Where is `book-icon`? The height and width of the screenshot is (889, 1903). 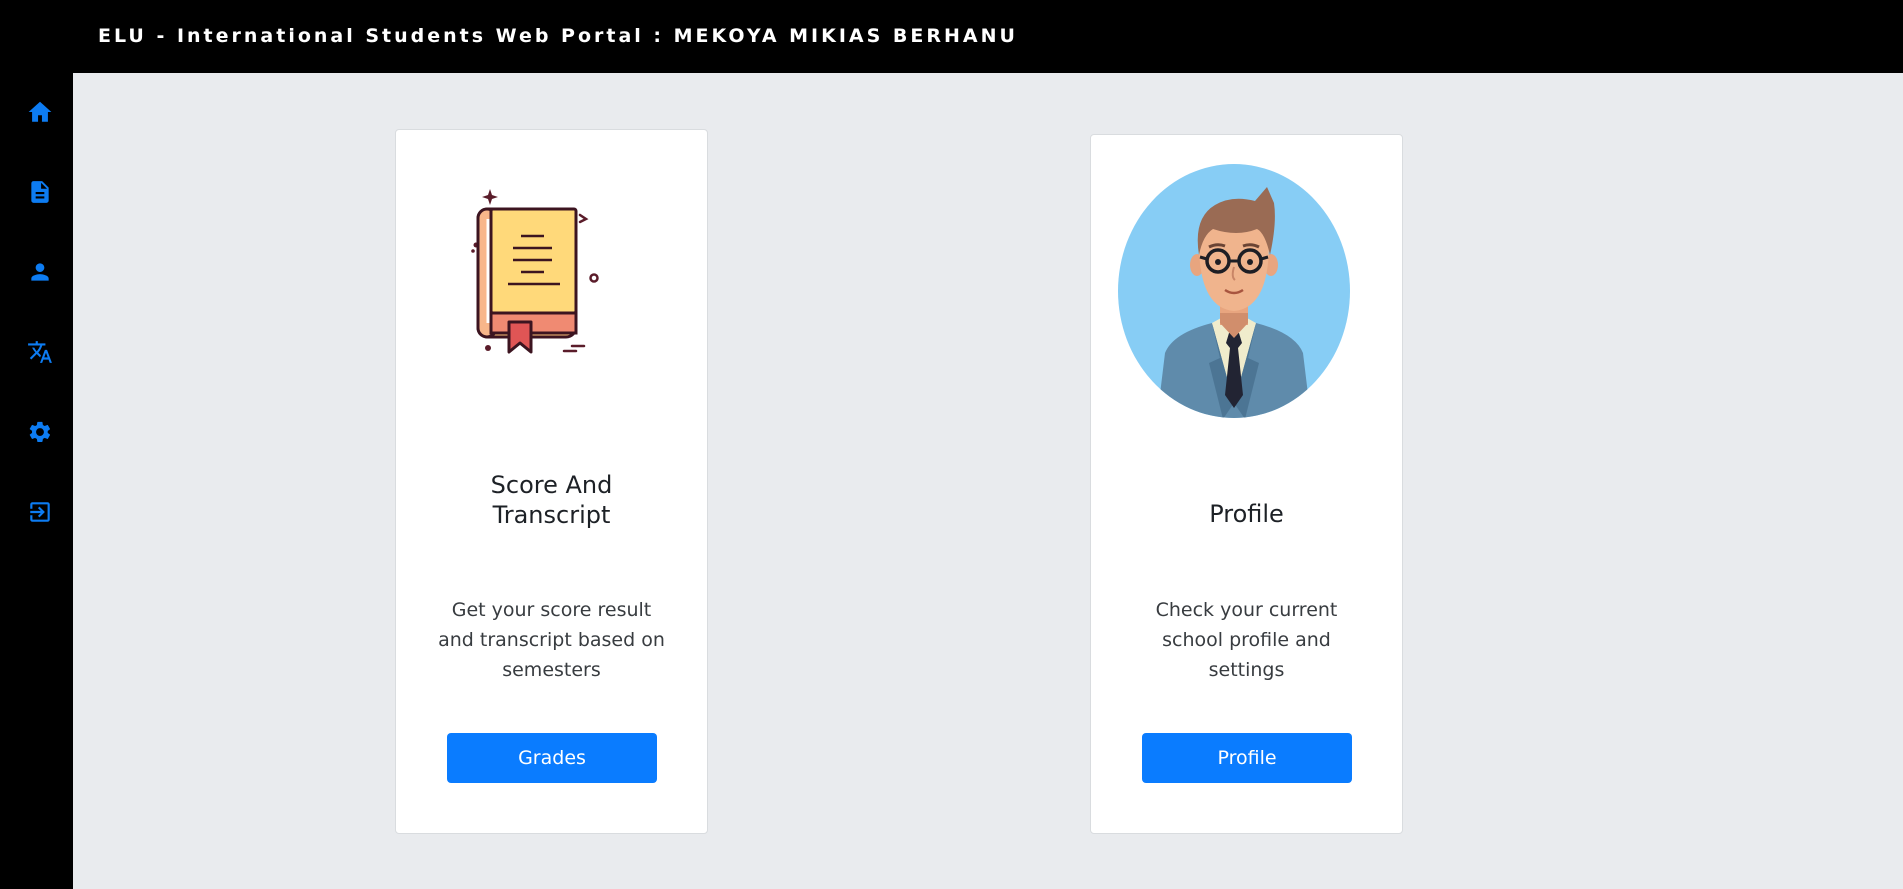
book-icon is located at coordinates (535, 271).